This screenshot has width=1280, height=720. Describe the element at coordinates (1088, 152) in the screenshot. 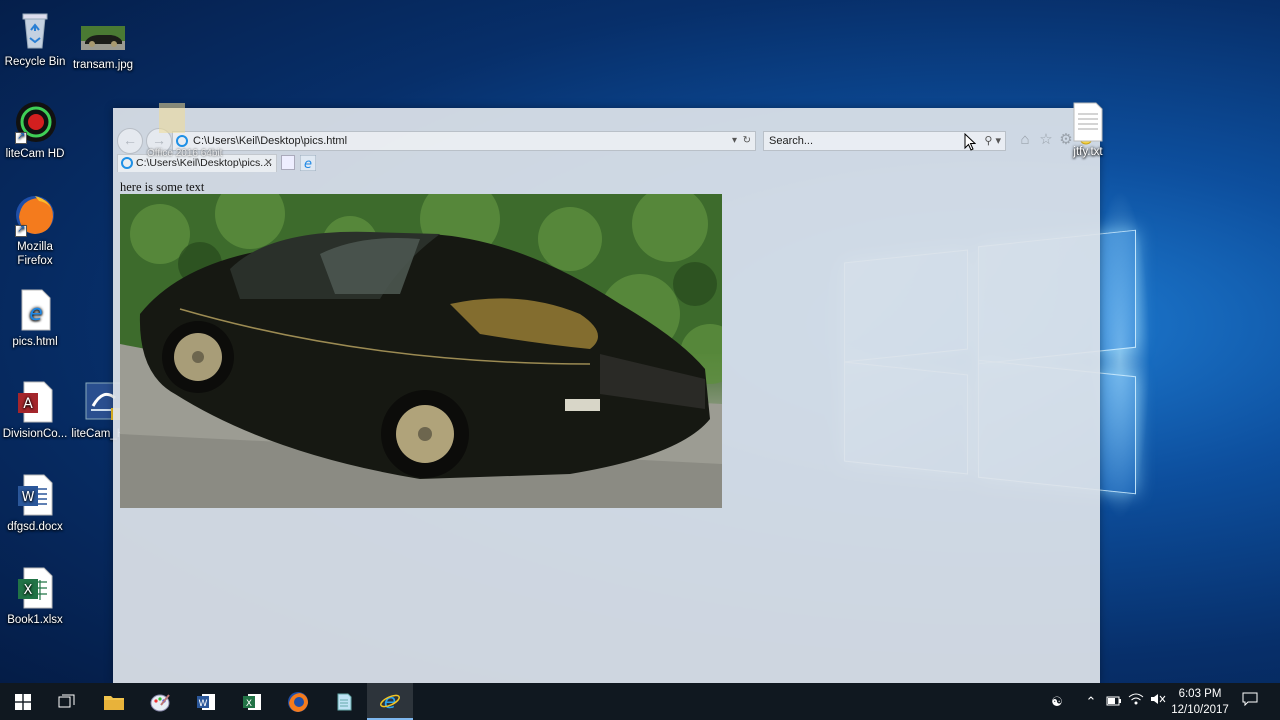

I see `icon-label: jtfy.txt` at that location.